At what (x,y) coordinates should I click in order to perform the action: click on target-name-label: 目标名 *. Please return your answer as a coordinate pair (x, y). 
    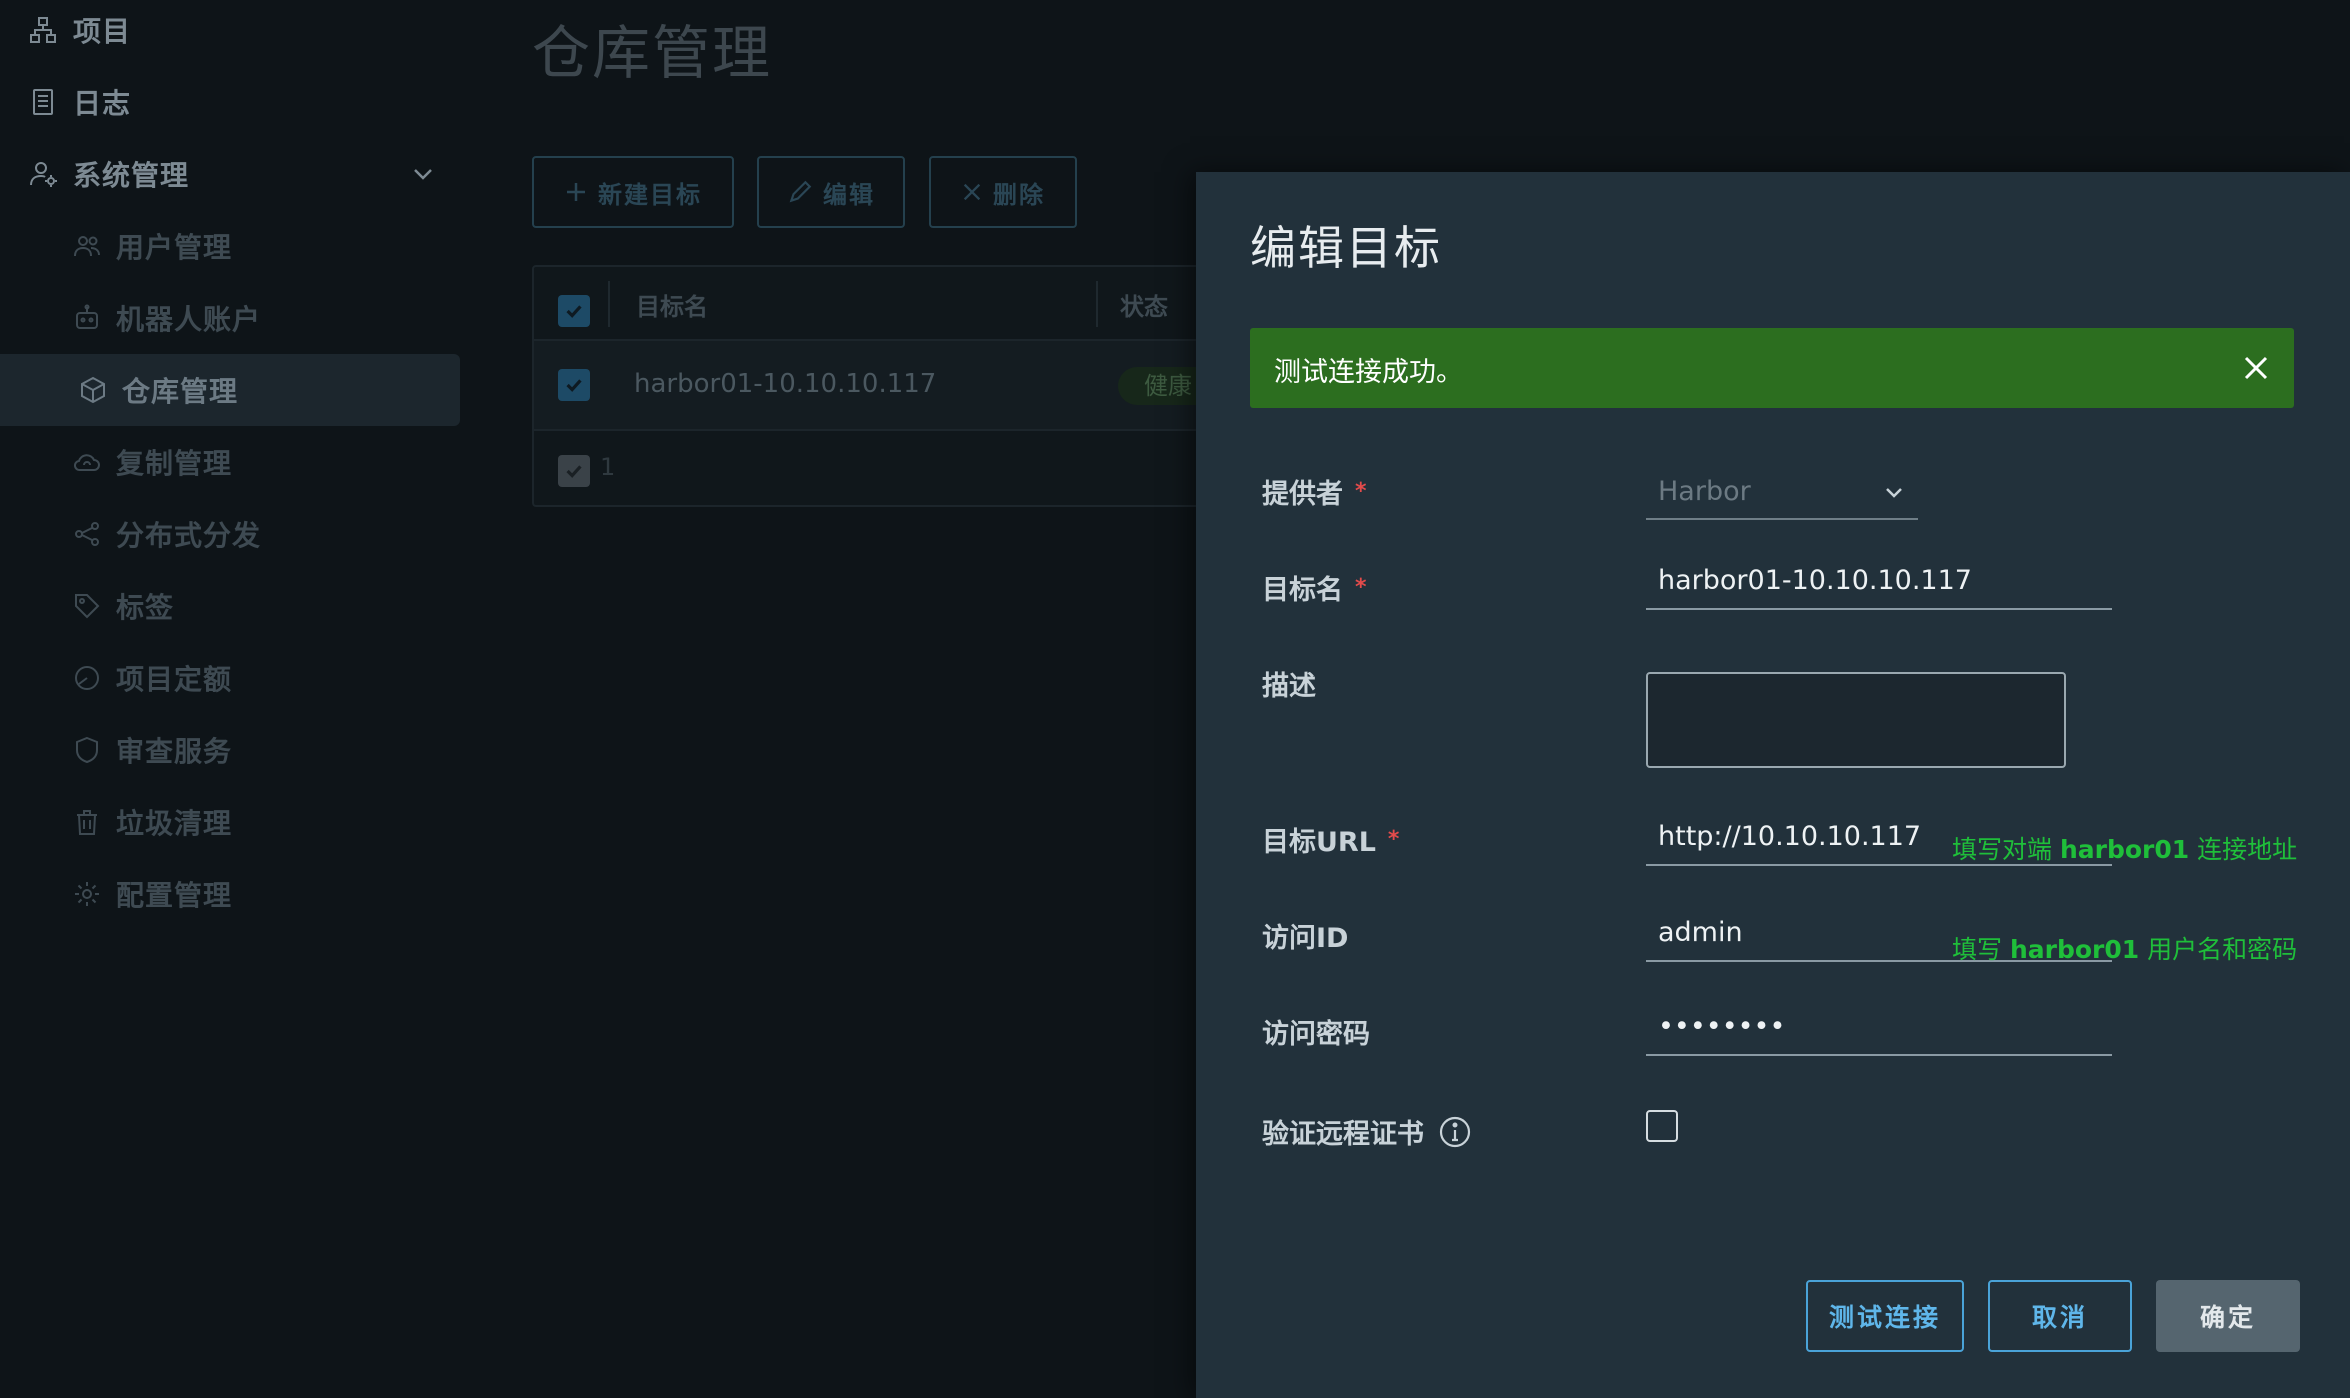
    Looking at the image, I should click on (1314, 590).